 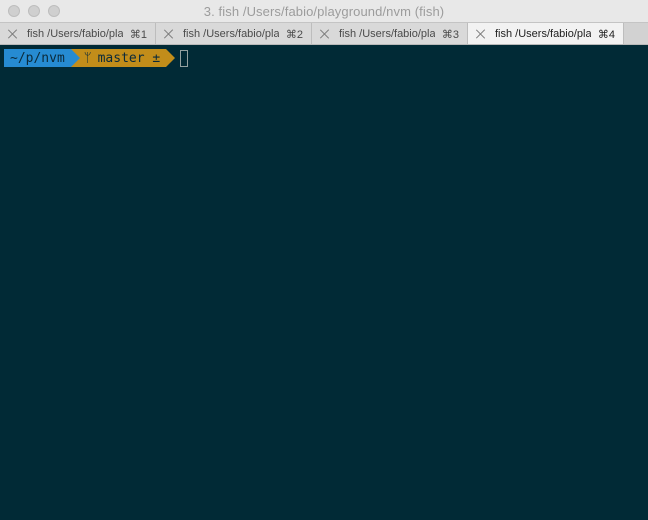 I want to click on prompt-git-segment: ᛘ master ±, so click(x=123, y=58).